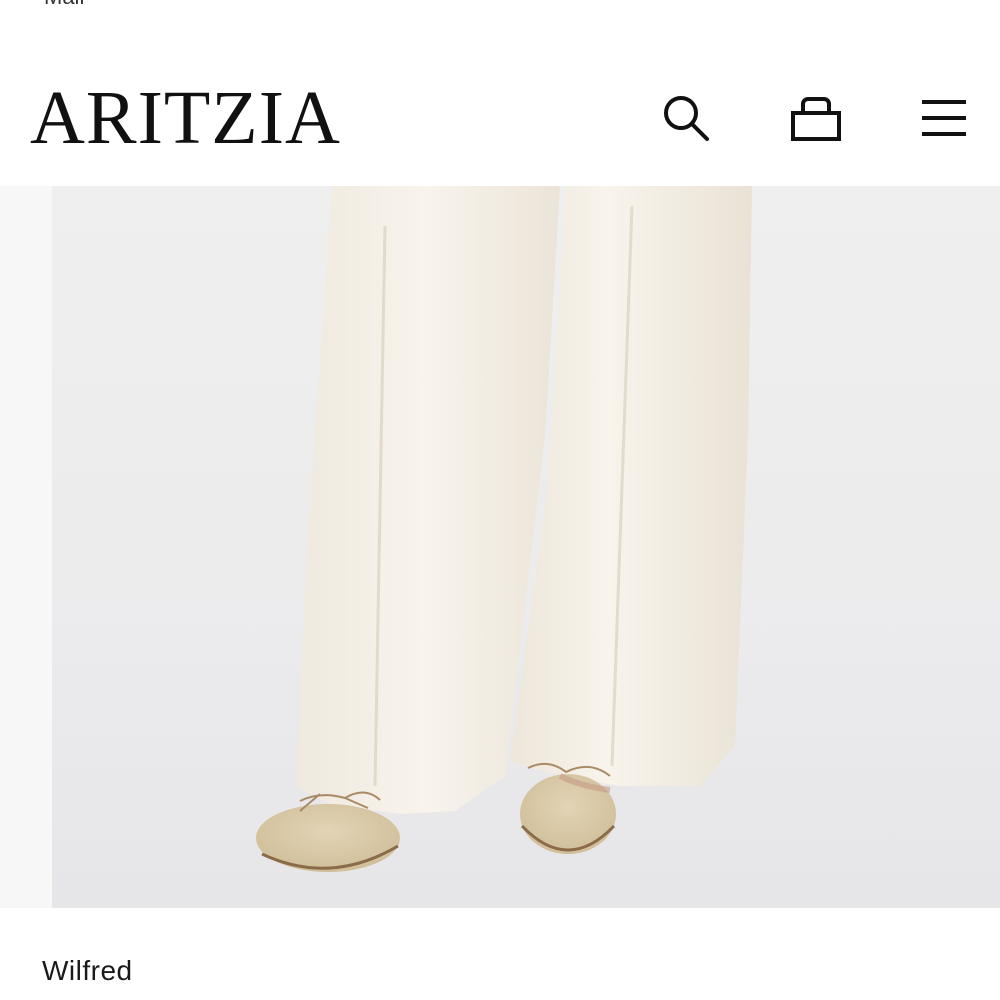 The width and height of the screenshot is (1000, 1000). Describe the element at coordinates (185, 118) in the screenshot. I see `brand-logo: ARITZIA` at that location.